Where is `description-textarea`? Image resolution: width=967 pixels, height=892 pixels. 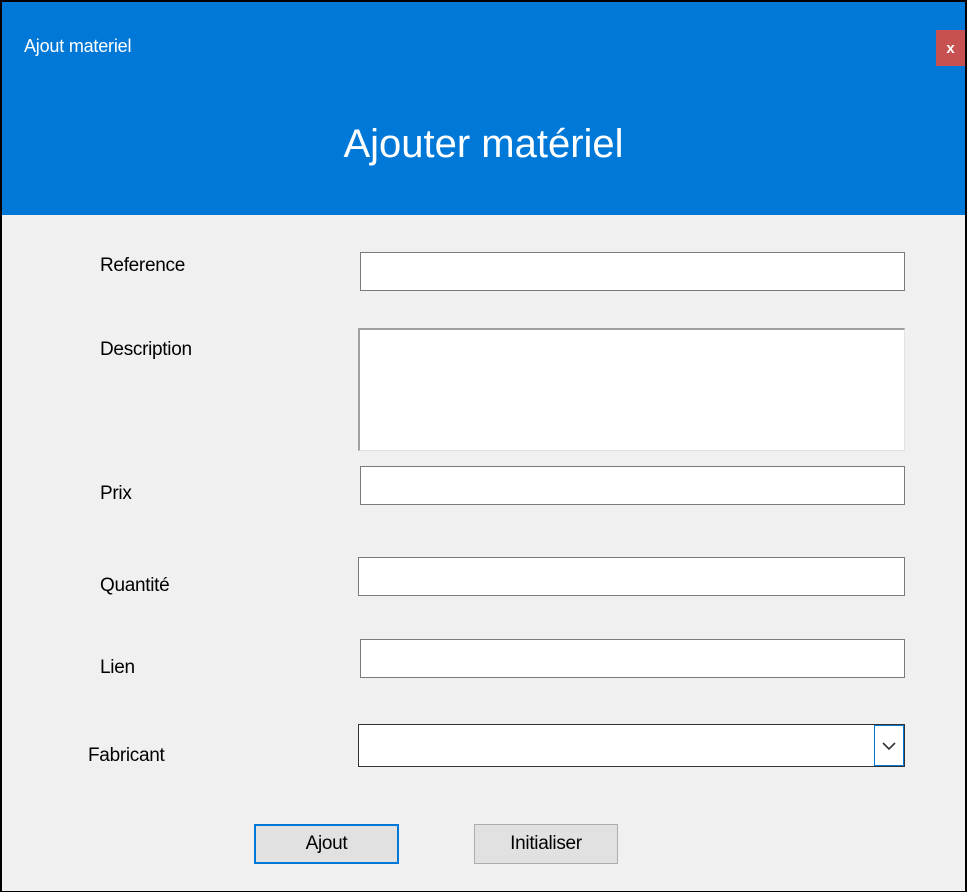 description-textarea is located at coordinates (631, 389).